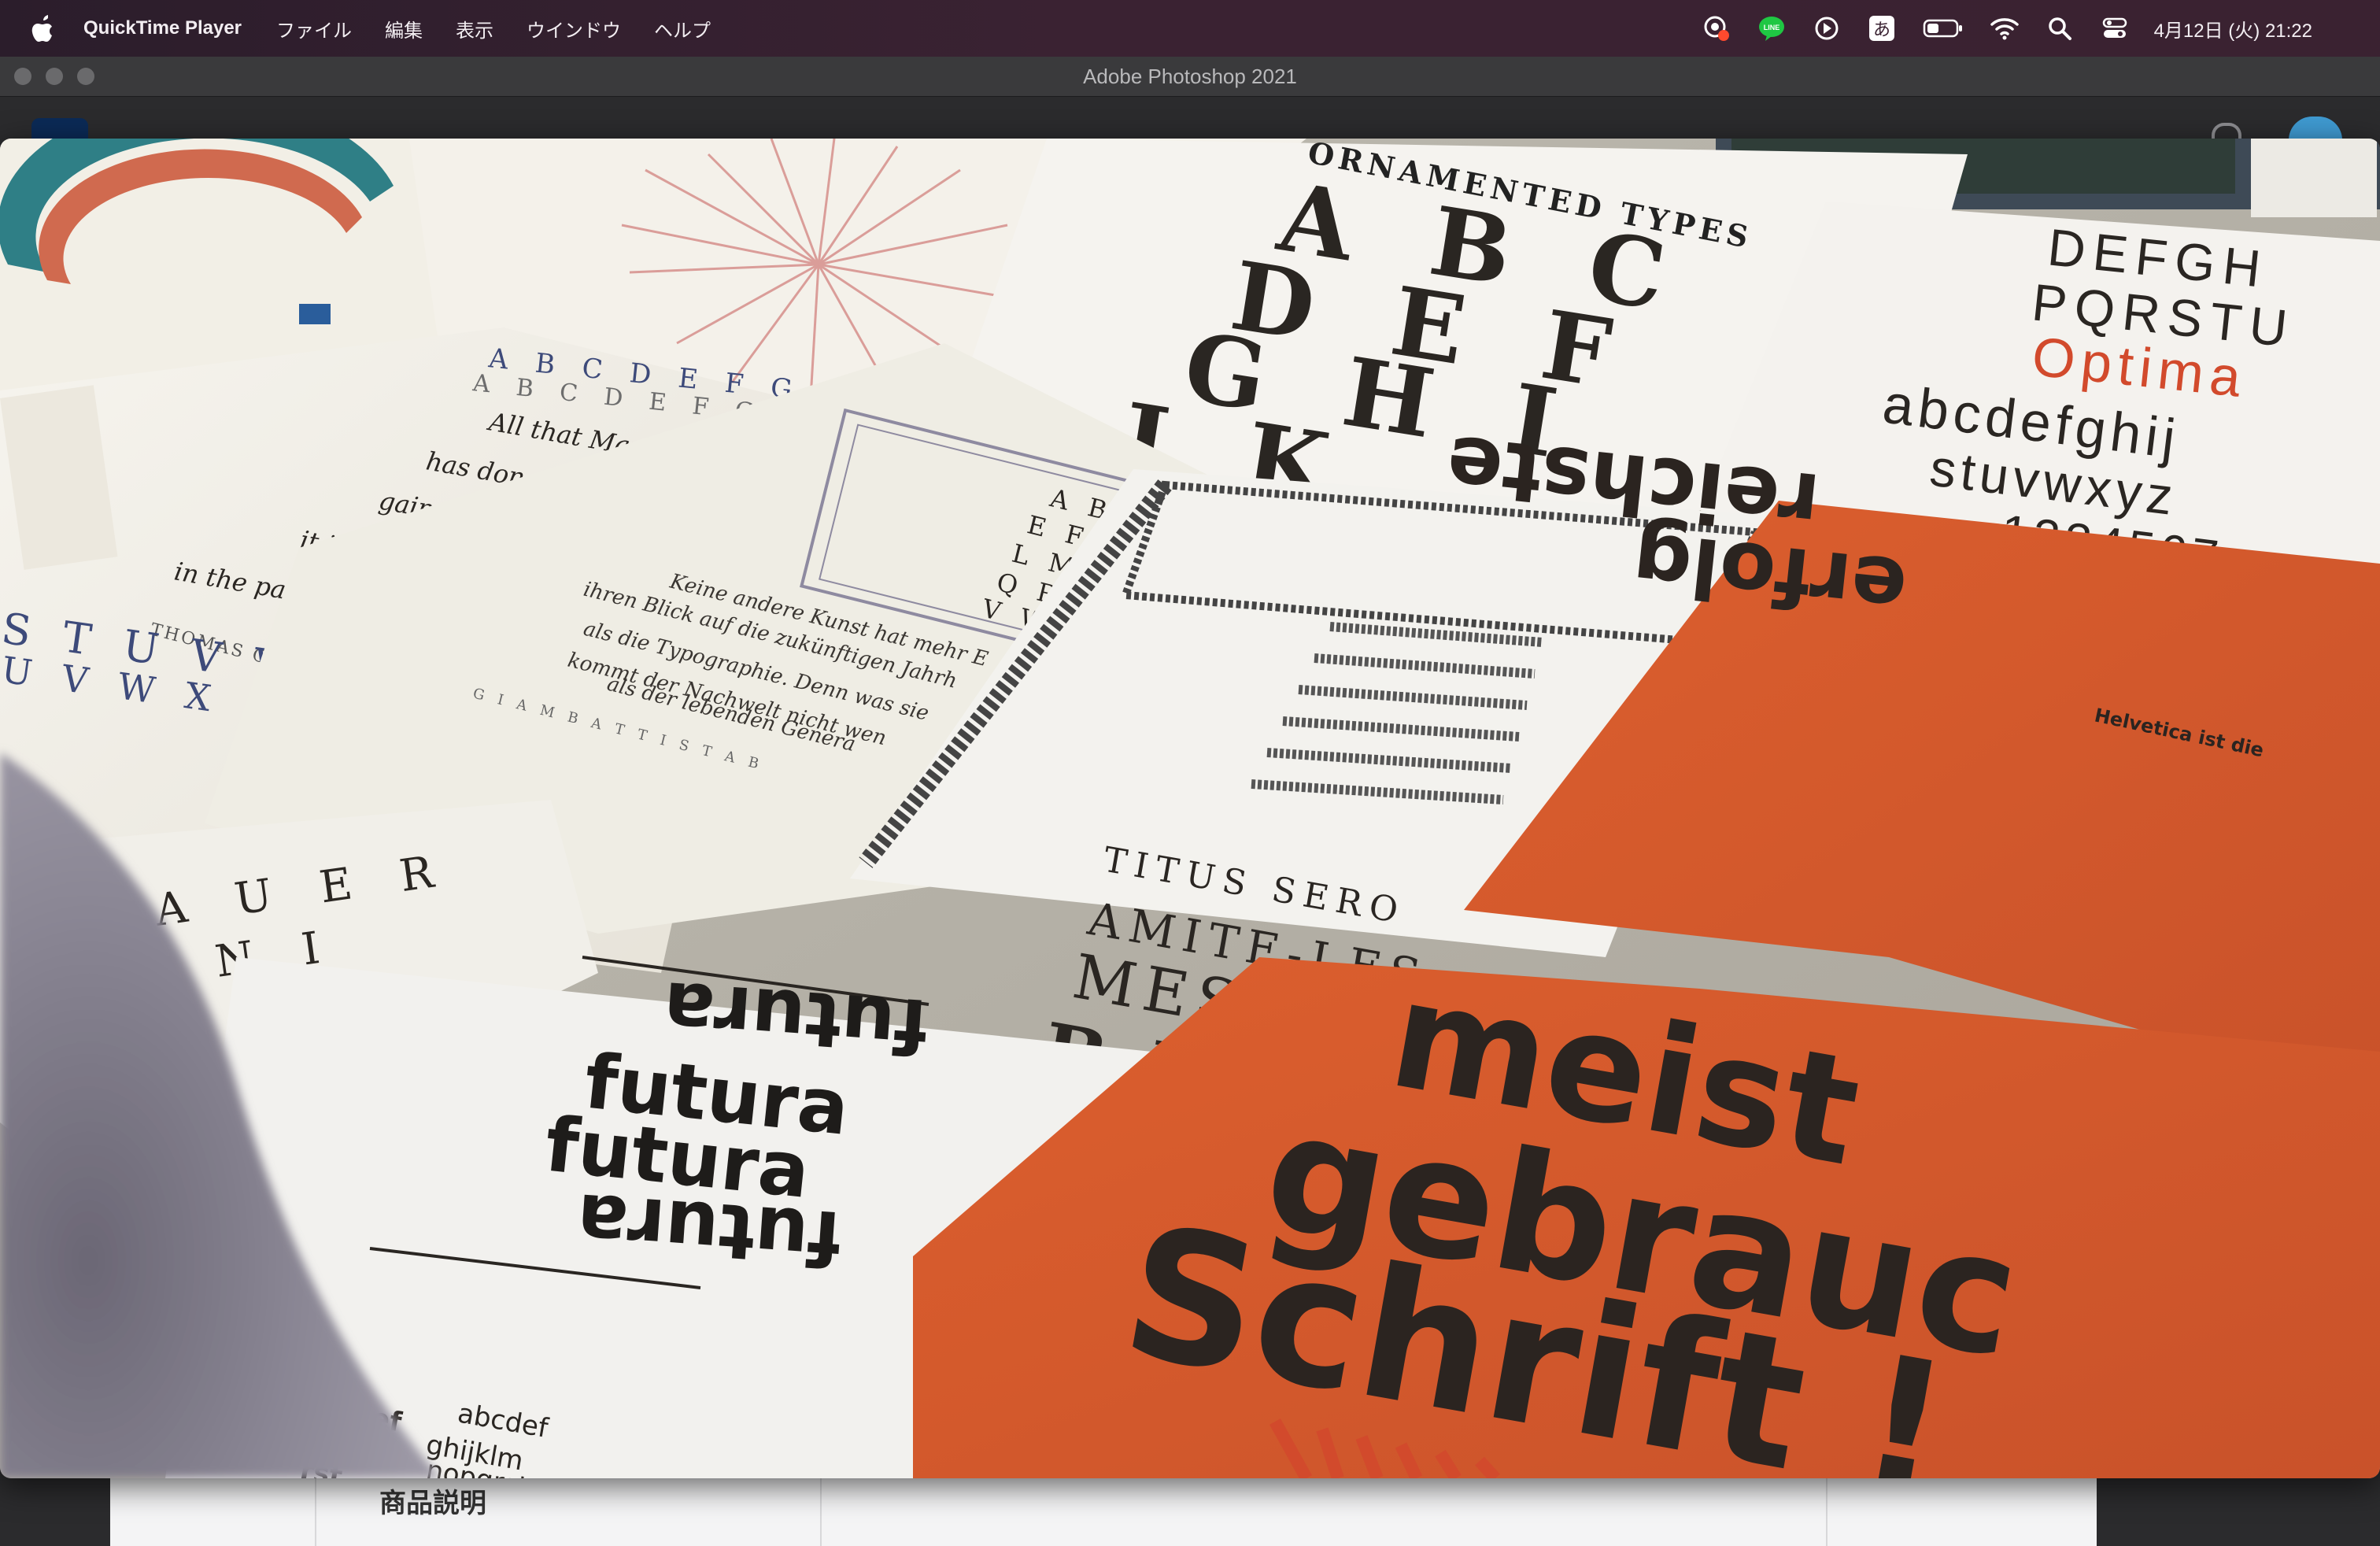  I want to click on line-label: LINE, so click(1771, 28).